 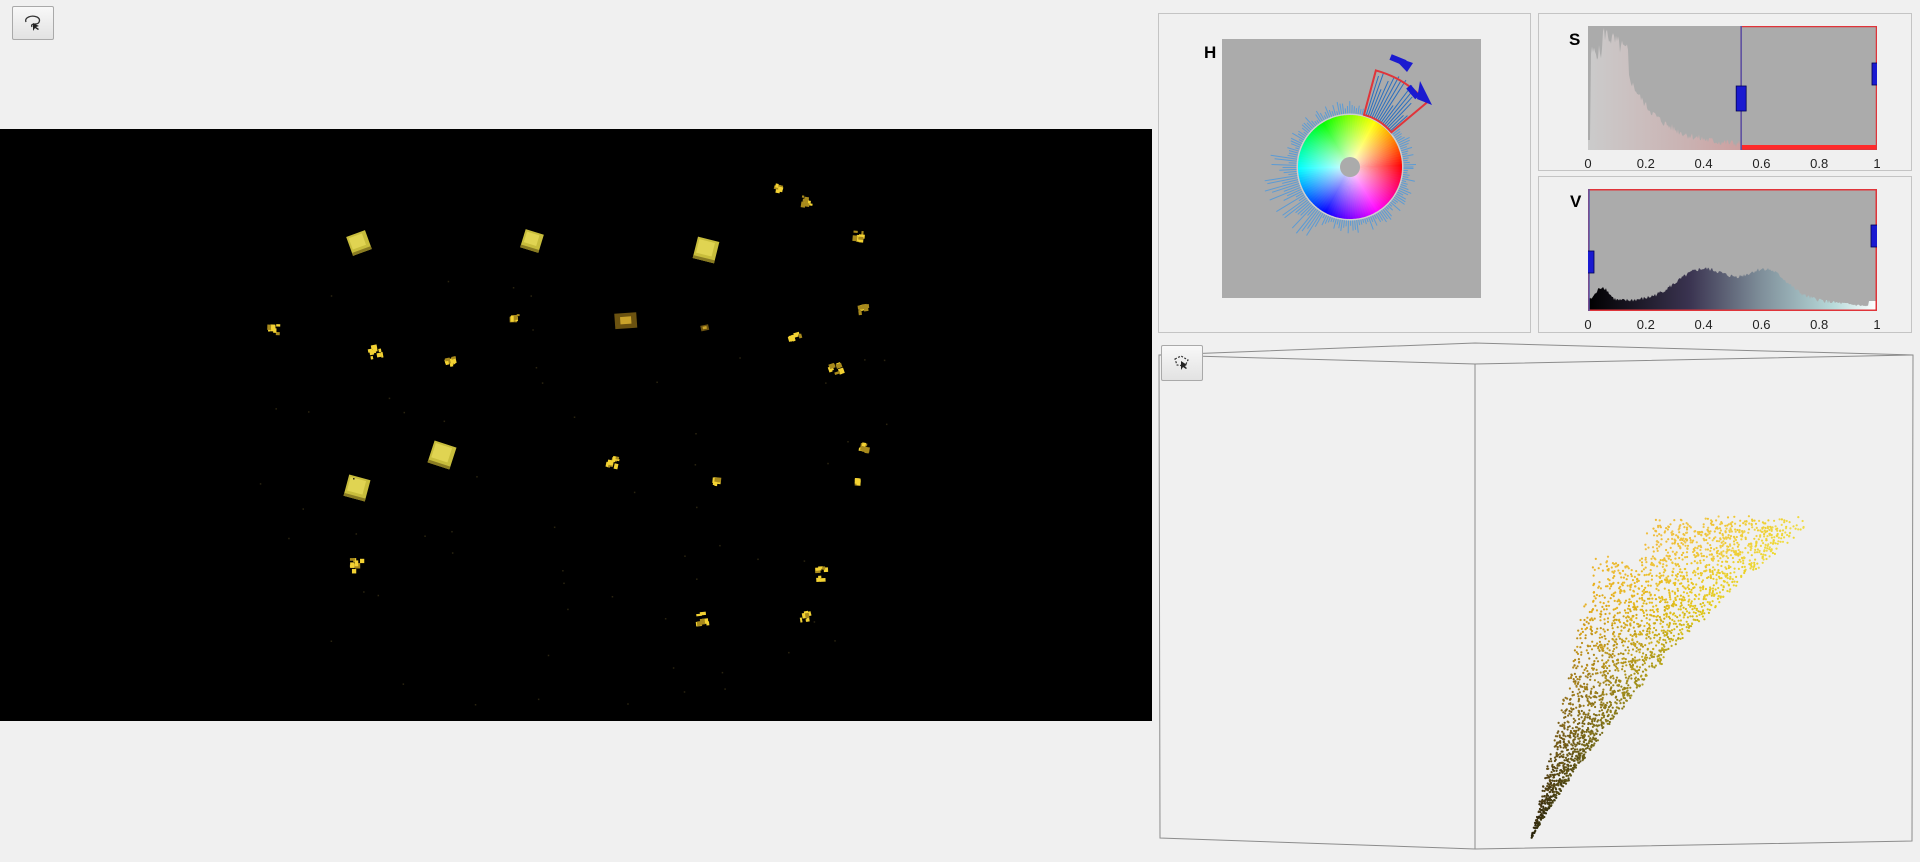 I want to click on lasso-select-icon, so click(x=33, y=23).